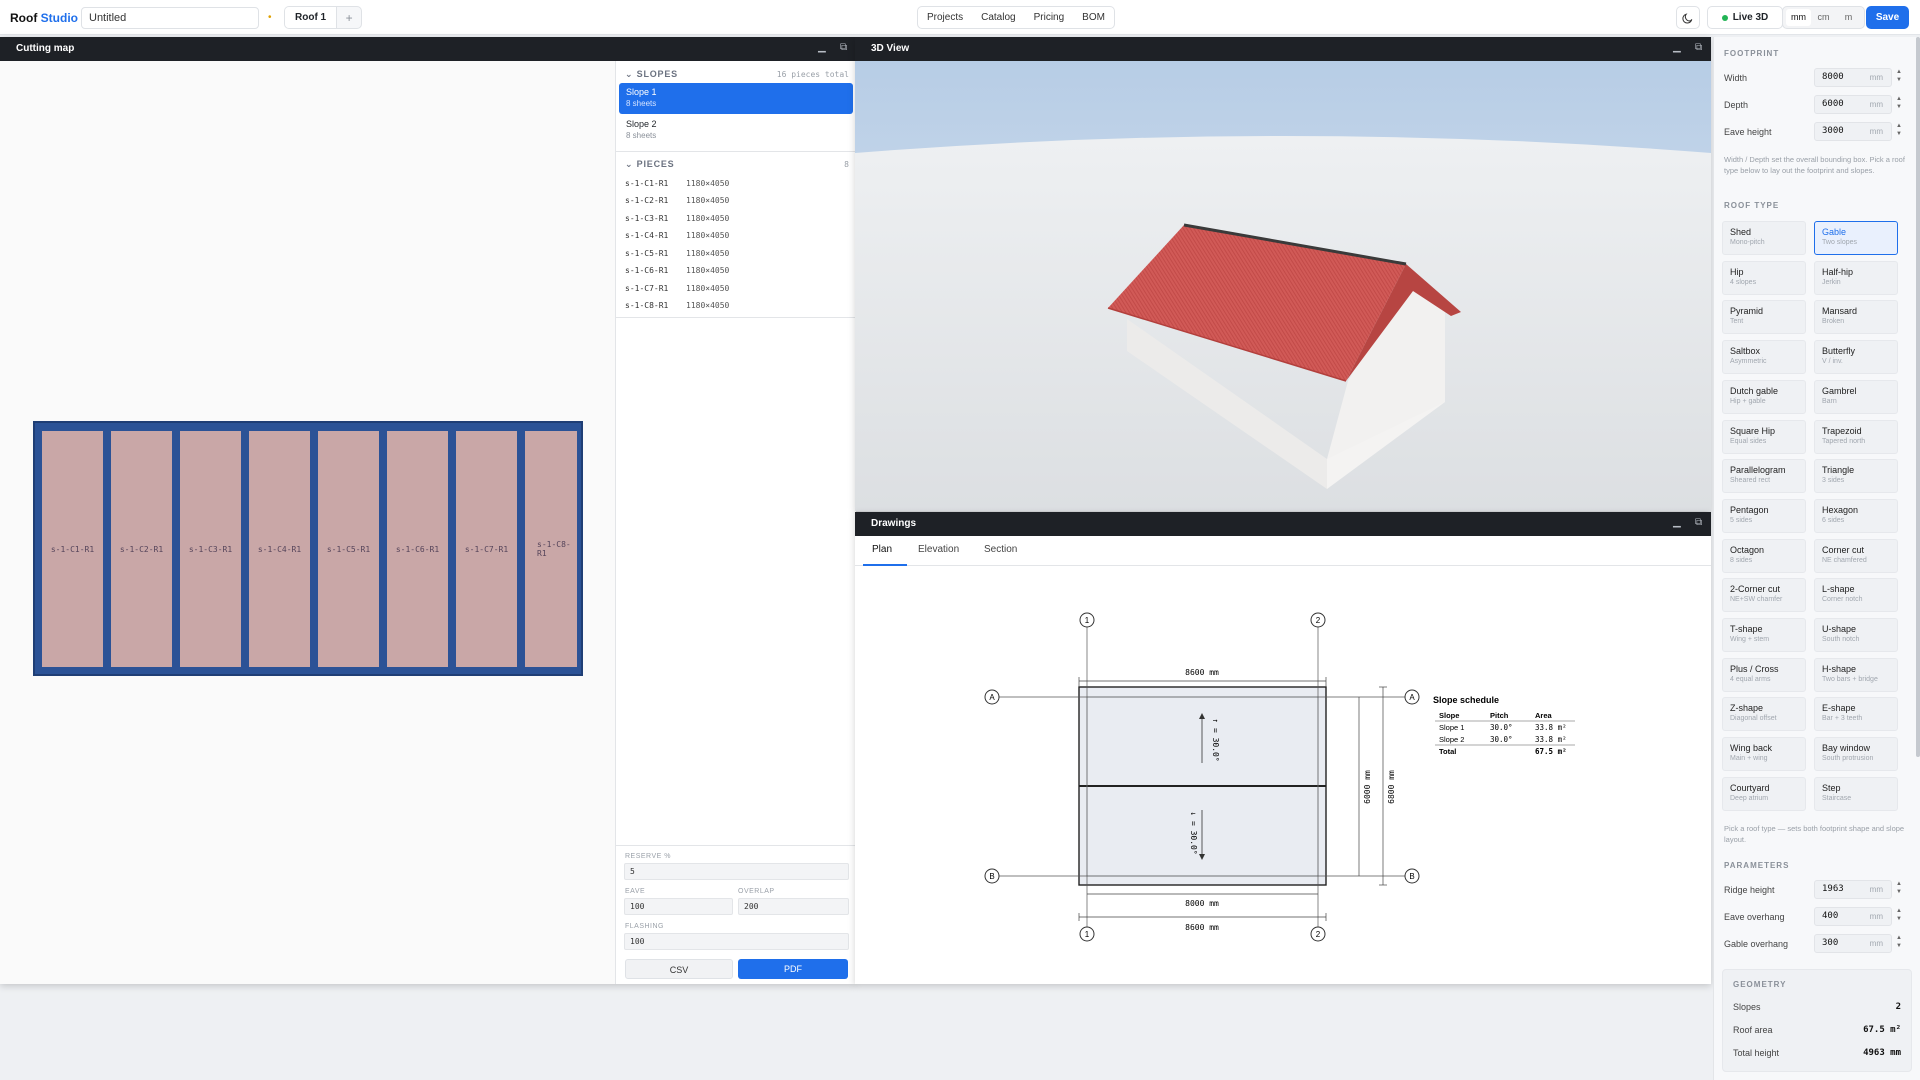 This screenshot has height=1080, width=1920. I want to click on roof-type-gable: Gable Two slopes, so click(1856, 238).